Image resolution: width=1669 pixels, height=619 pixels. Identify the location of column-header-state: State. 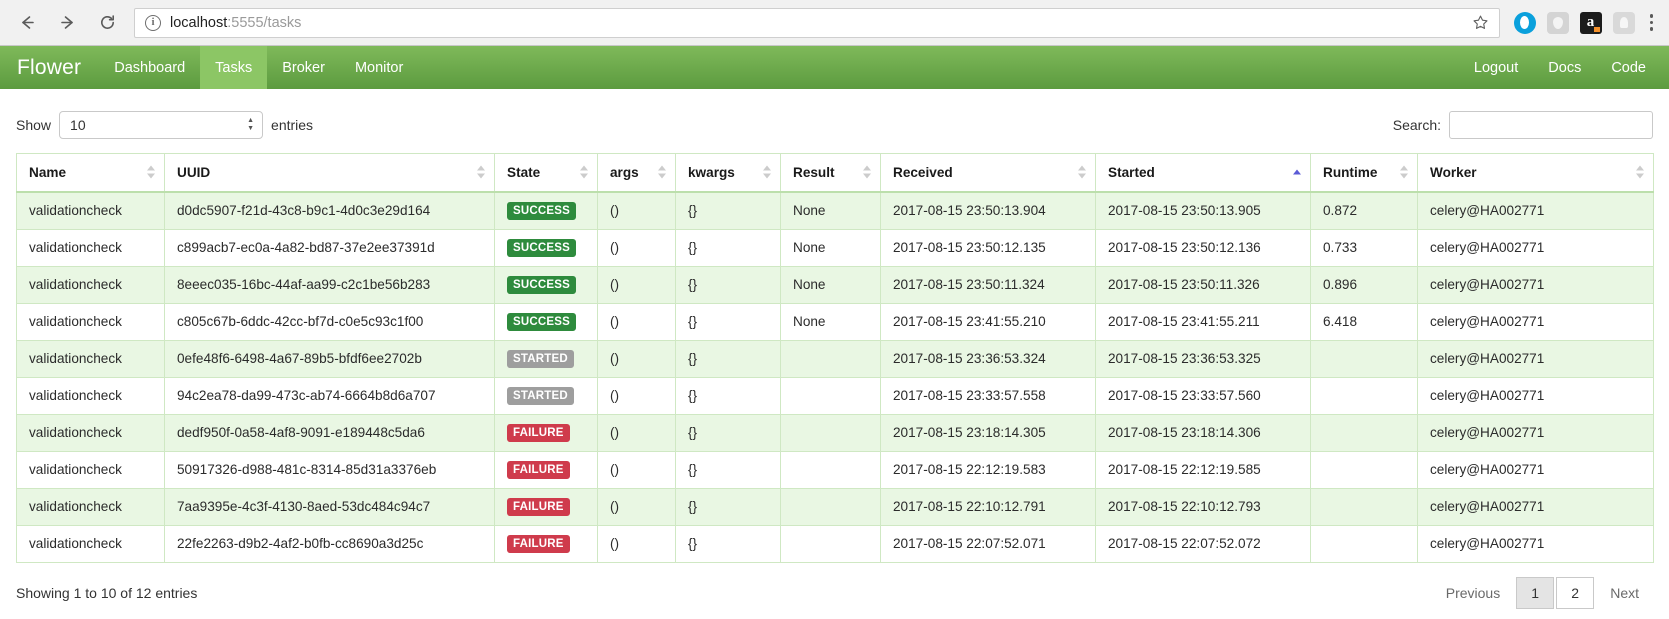
(546, 173).